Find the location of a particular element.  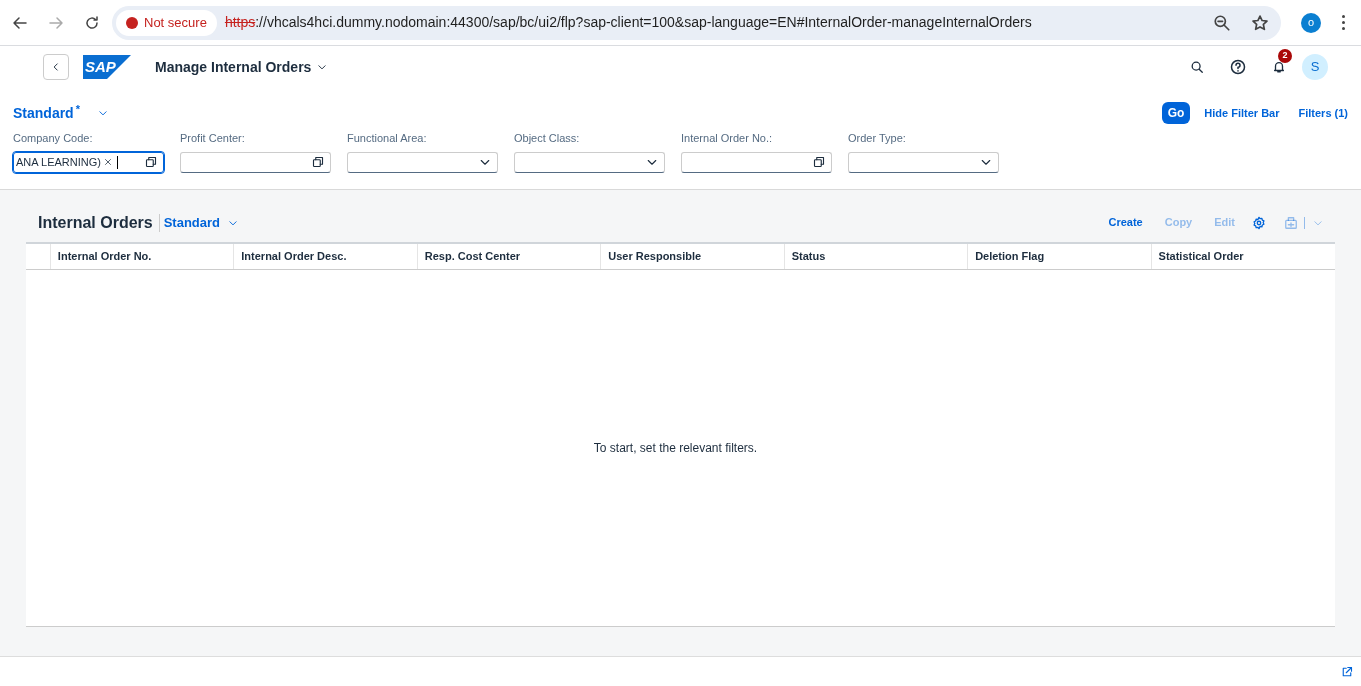

close-icon is located at coordinates (107, 162).